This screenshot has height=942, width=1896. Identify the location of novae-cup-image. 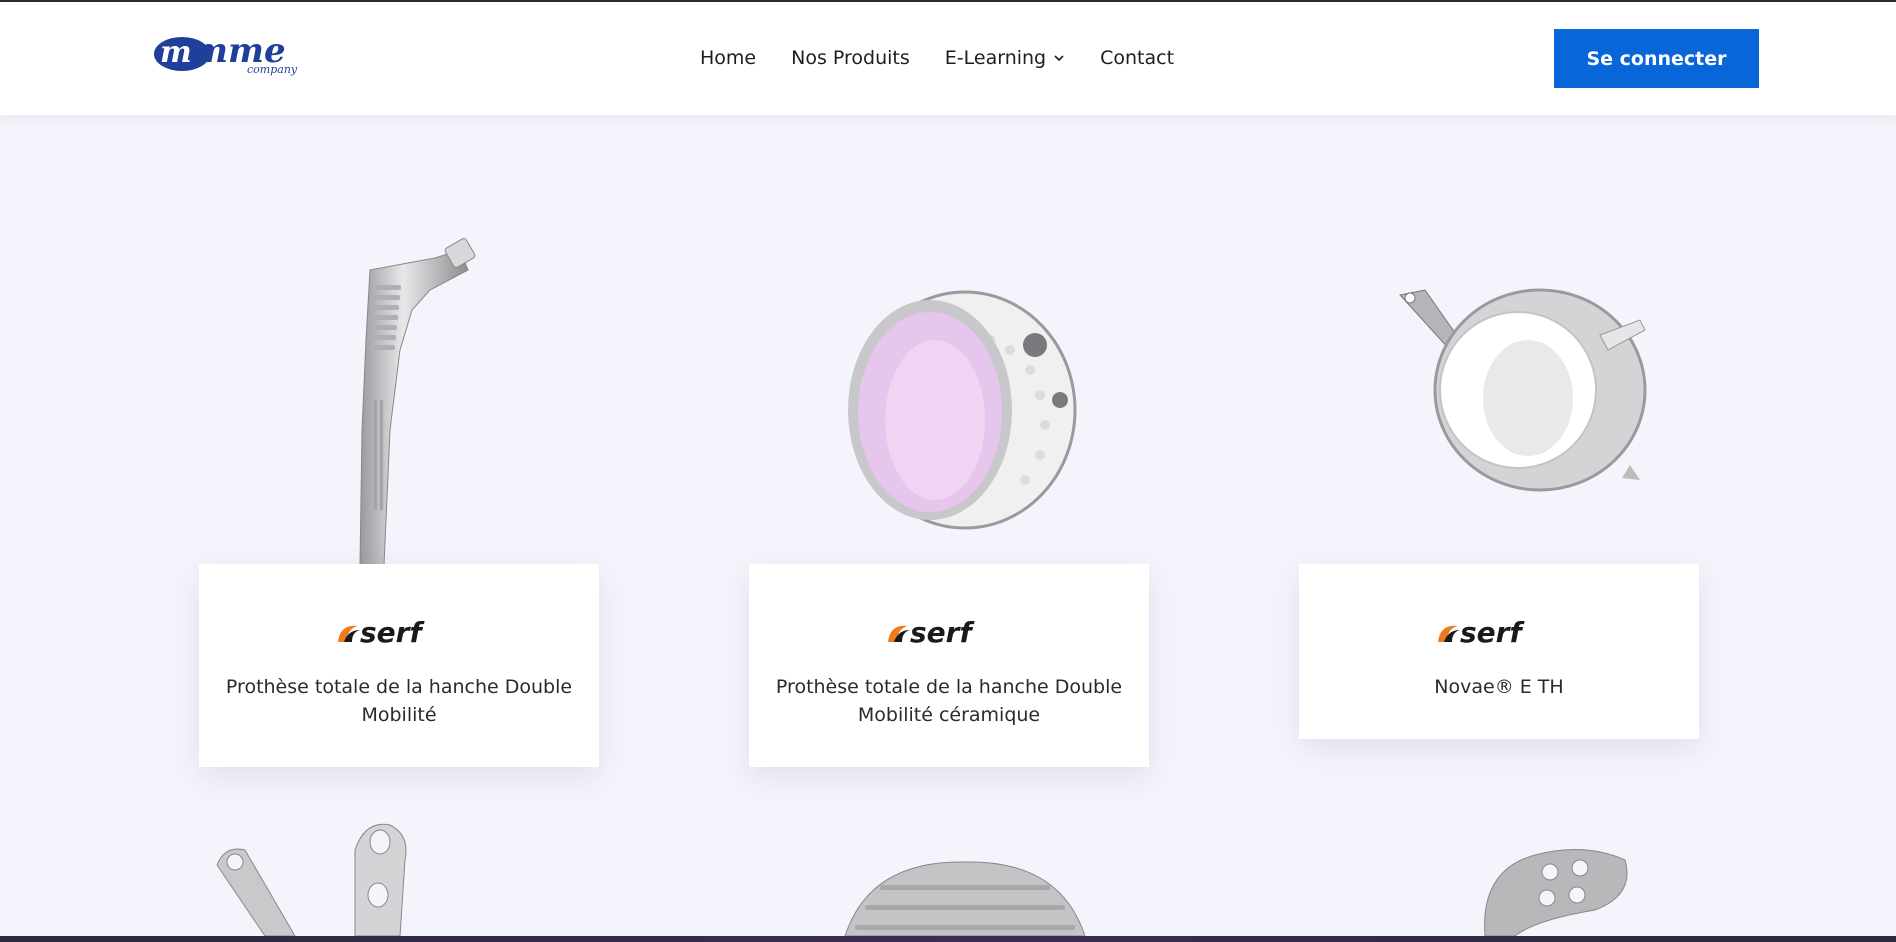
(1520, 387).